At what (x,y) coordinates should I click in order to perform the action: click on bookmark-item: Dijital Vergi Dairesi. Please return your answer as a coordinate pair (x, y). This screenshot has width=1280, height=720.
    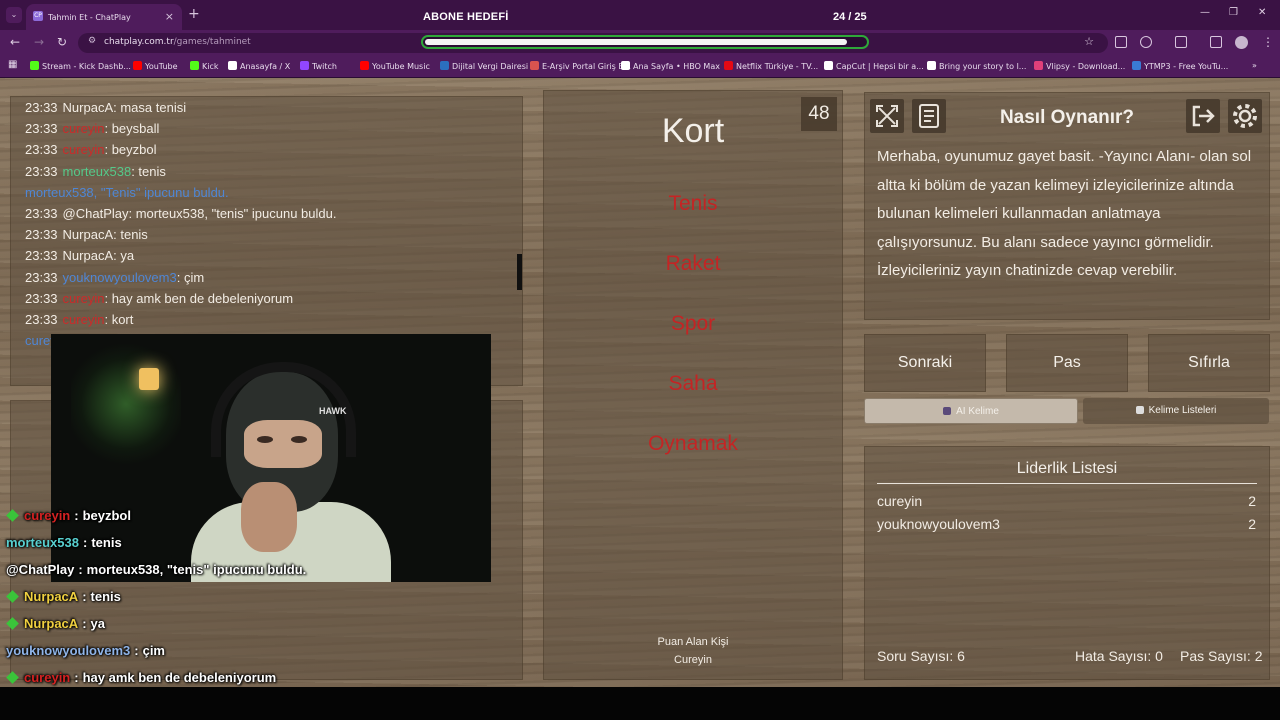
    Looking at the image, I should click on (484, 66).